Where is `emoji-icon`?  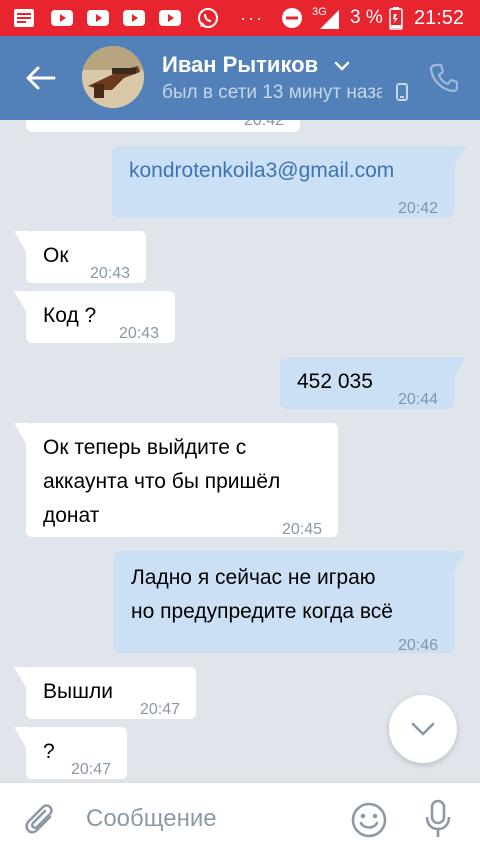
emoji-icon is located at coordinates (369, 820).